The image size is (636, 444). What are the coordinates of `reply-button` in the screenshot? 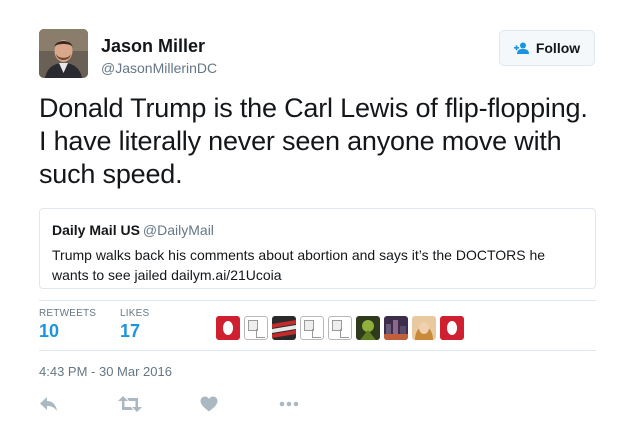 It's located at (49, 404).